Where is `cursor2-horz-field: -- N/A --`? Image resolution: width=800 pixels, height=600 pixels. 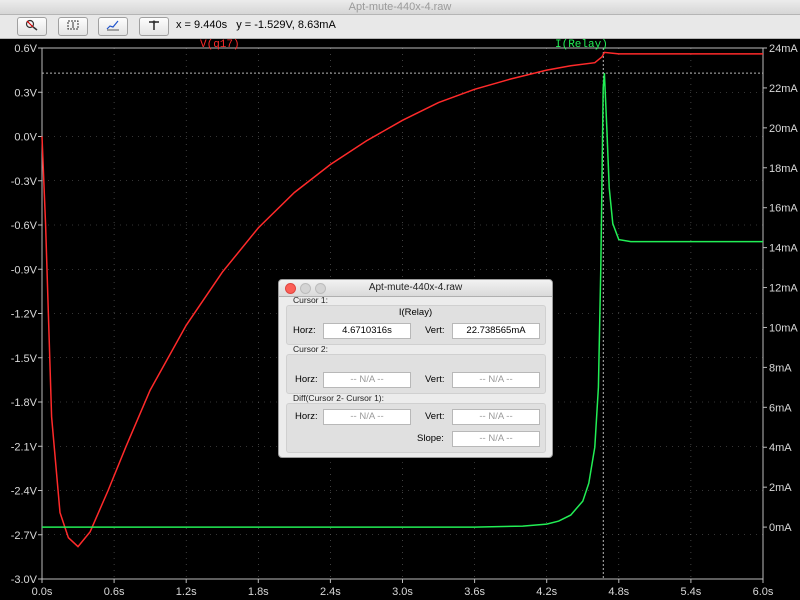 cursor2-horz-field: -- N/A -- is located at coordinates (367, 380).